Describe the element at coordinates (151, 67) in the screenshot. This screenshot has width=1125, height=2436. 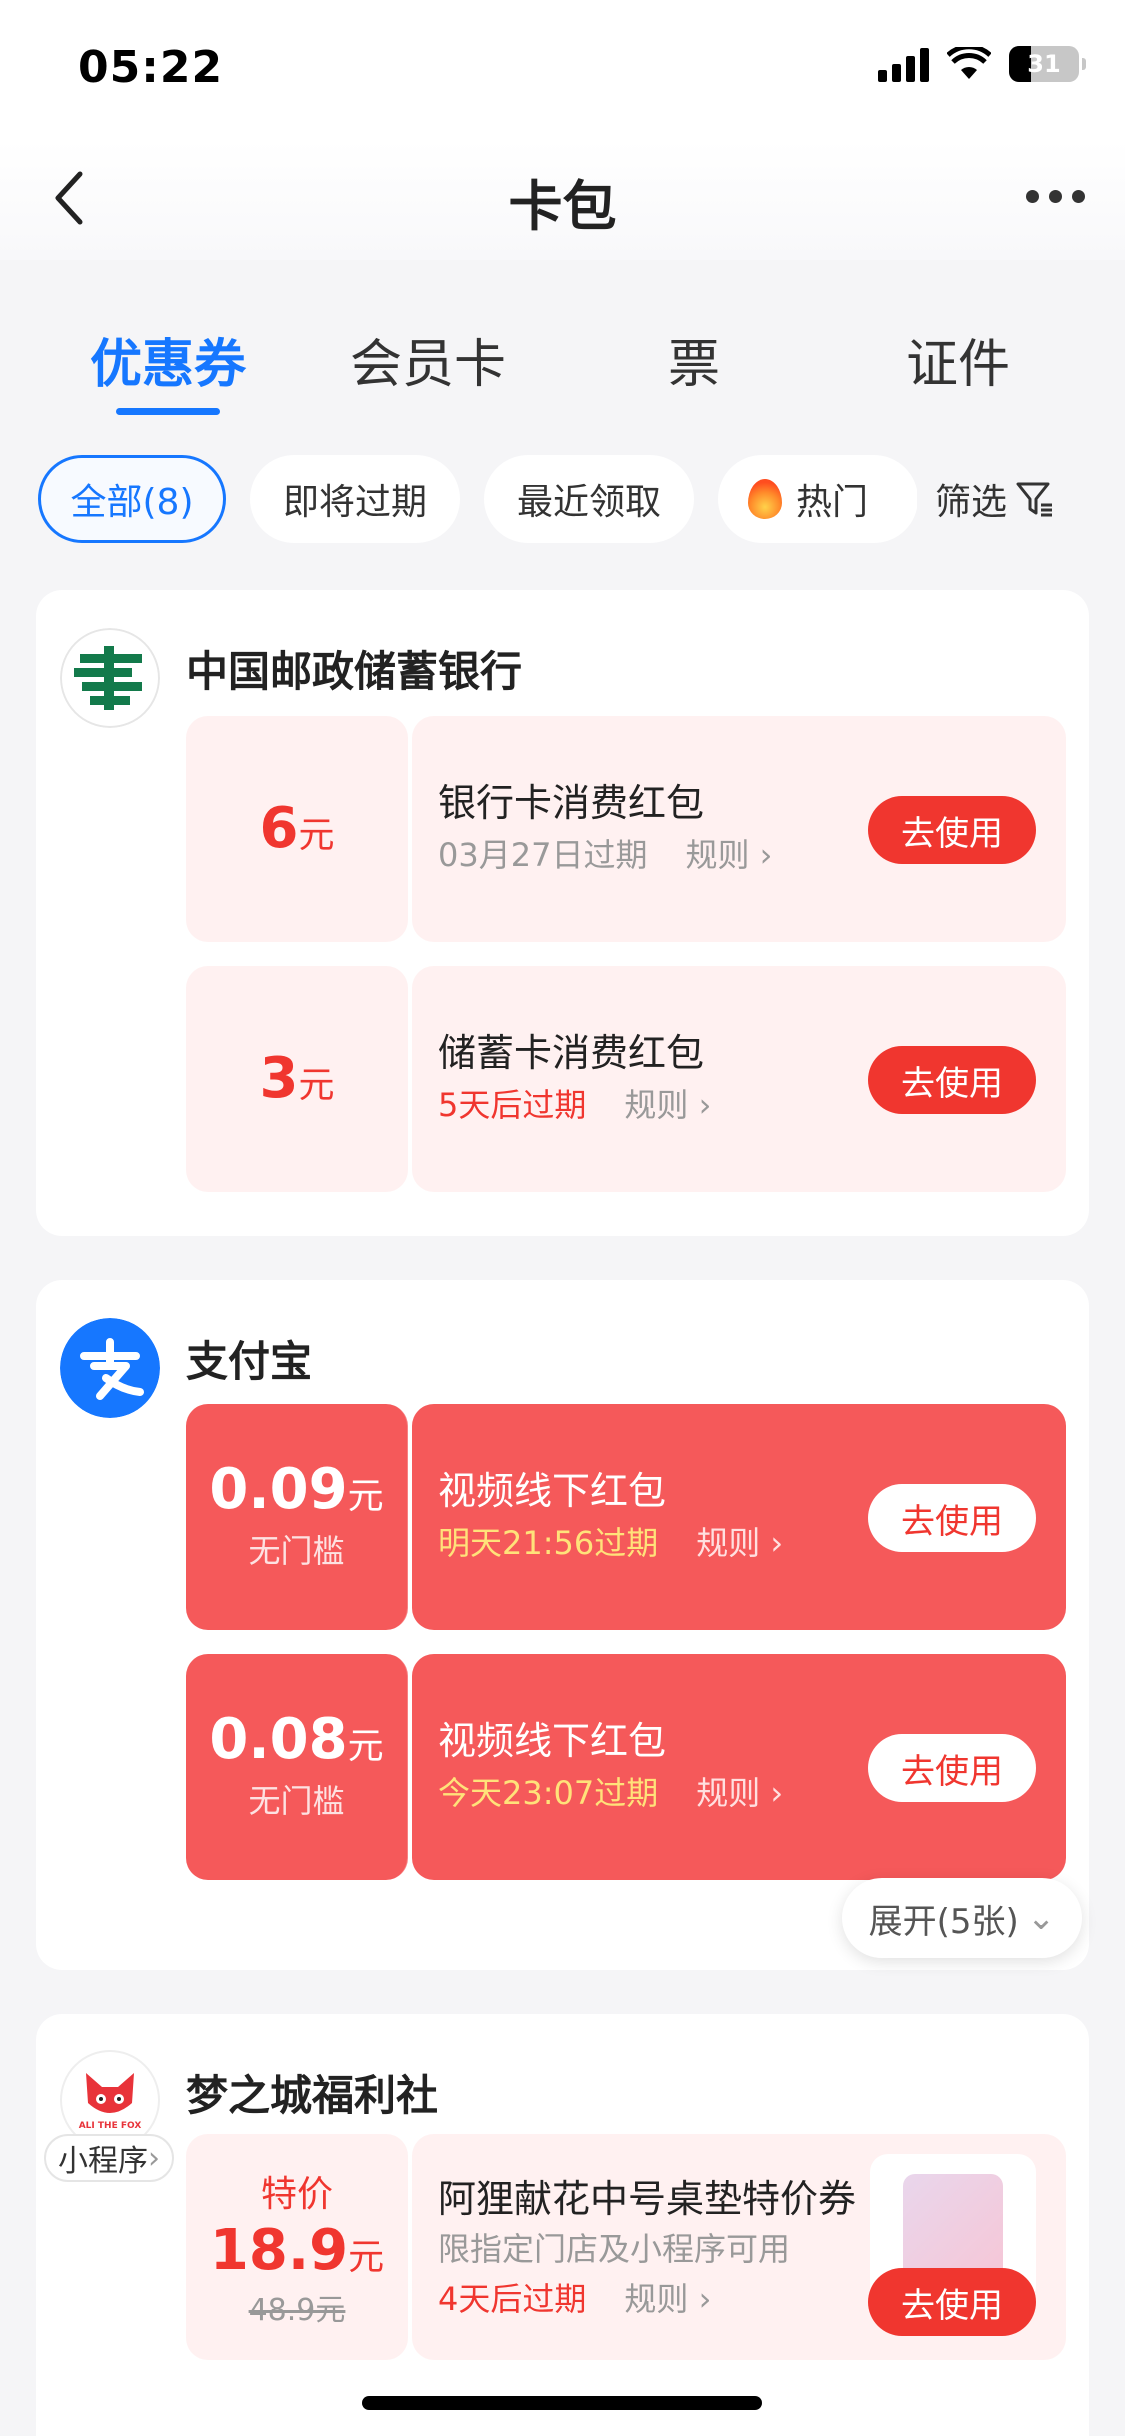
I see `status-time: 05:22` at that location.